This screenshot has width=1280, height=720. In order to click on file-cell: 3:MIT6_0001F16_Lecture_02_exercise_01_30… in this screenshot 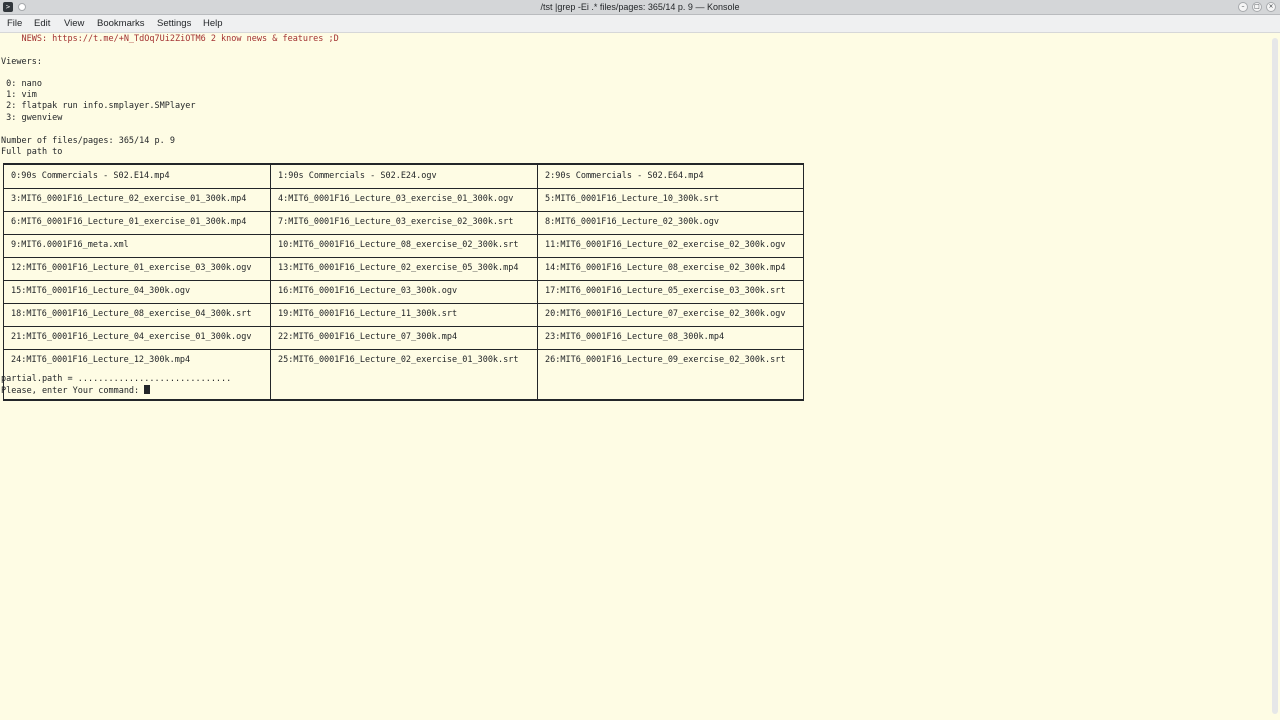, I will do `click(129, 199)`.